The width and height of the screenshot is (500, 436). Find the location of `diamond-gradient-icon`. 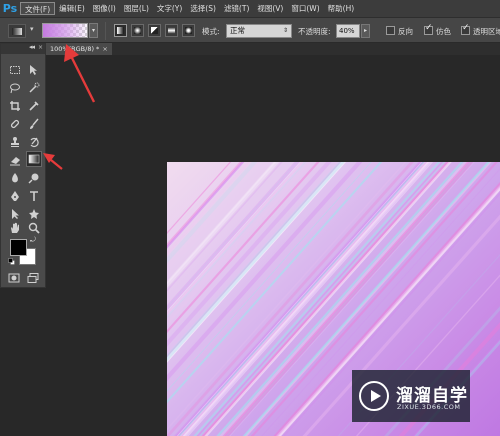

diamond-gradient-icon is located at coordinates (188, 30).